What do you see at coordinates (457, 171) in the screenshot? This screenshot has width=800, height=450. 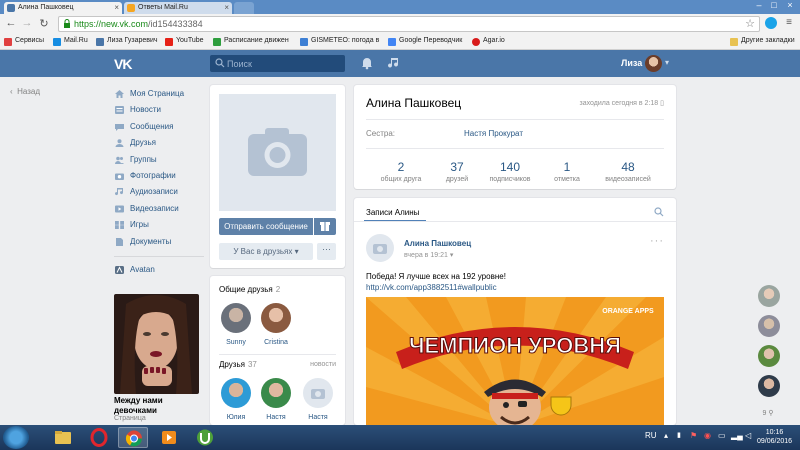 I see `counter-friends: 37 друзей` at bounding box center [457, 171].